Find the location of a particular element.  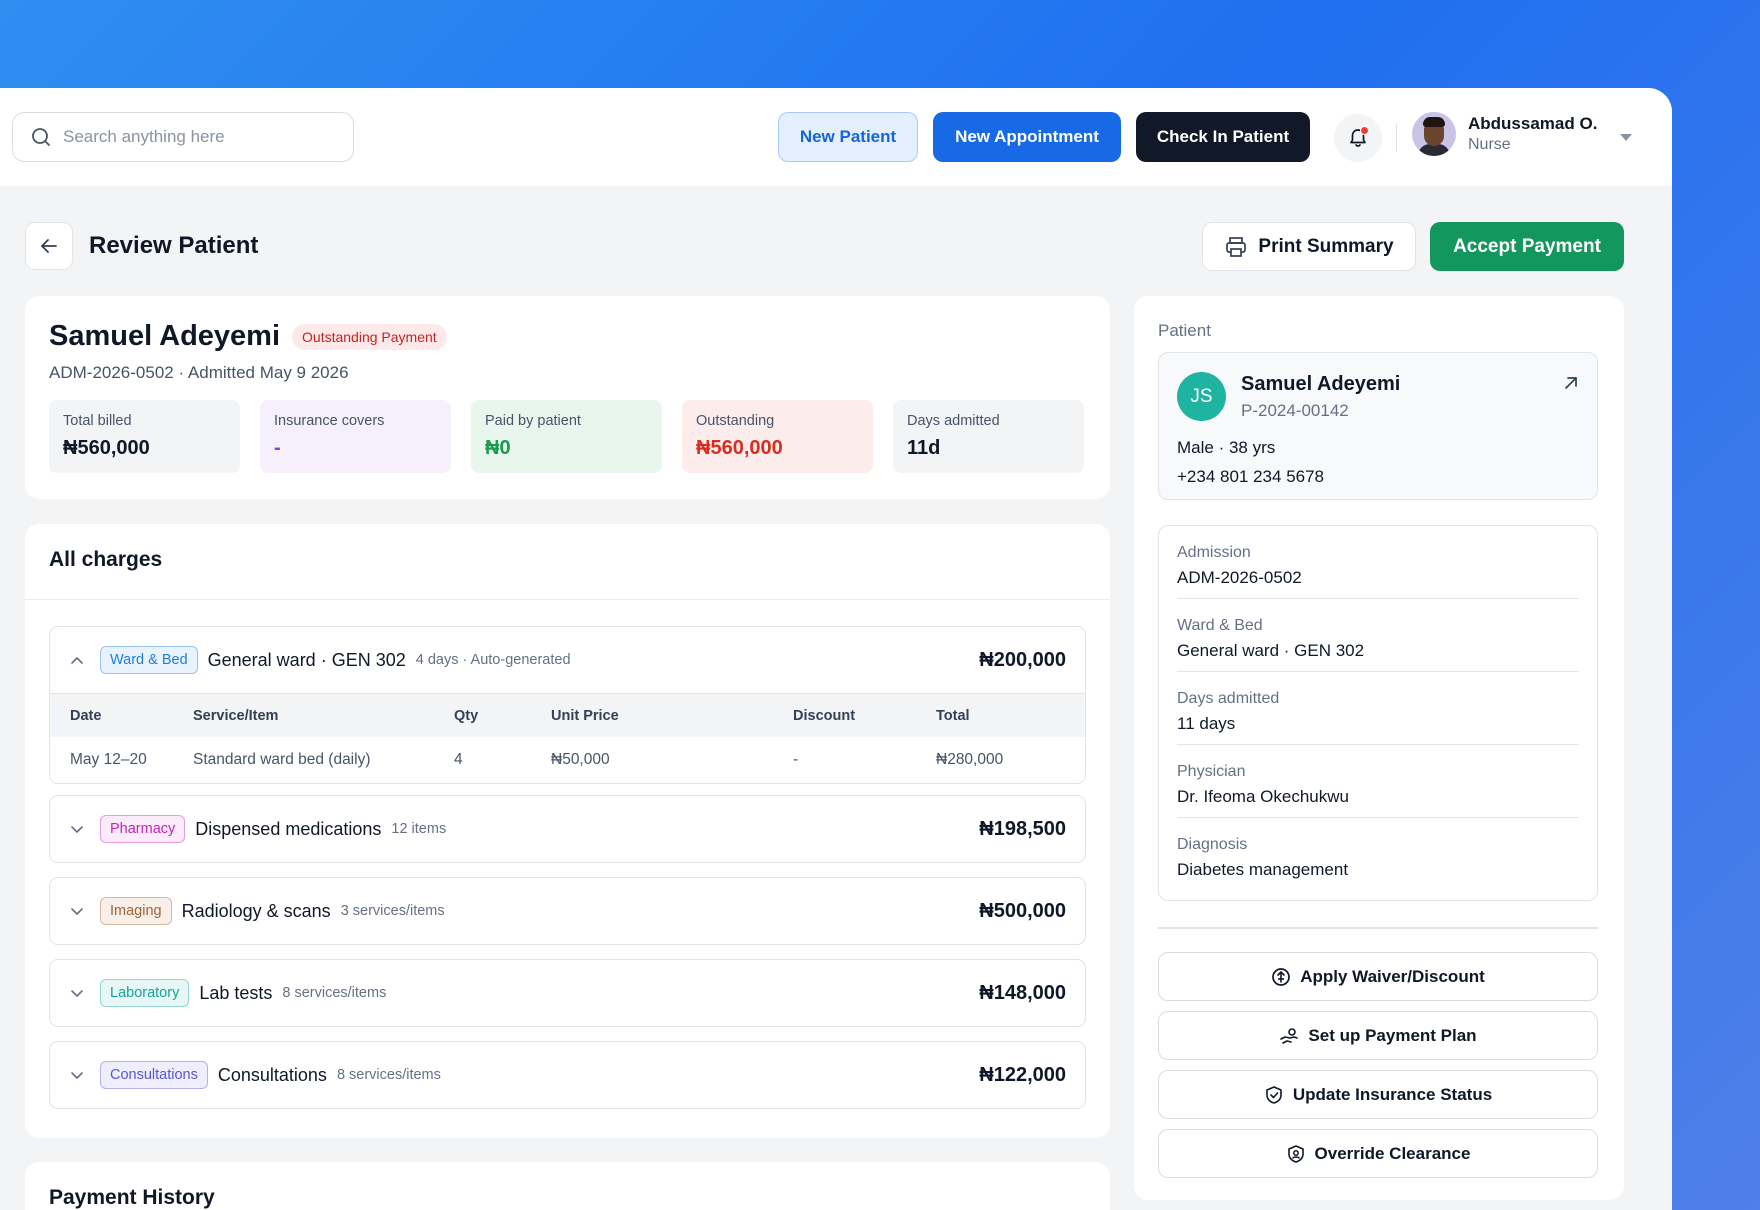

hand-coins-icon is located at coordinates (1289, 1035).